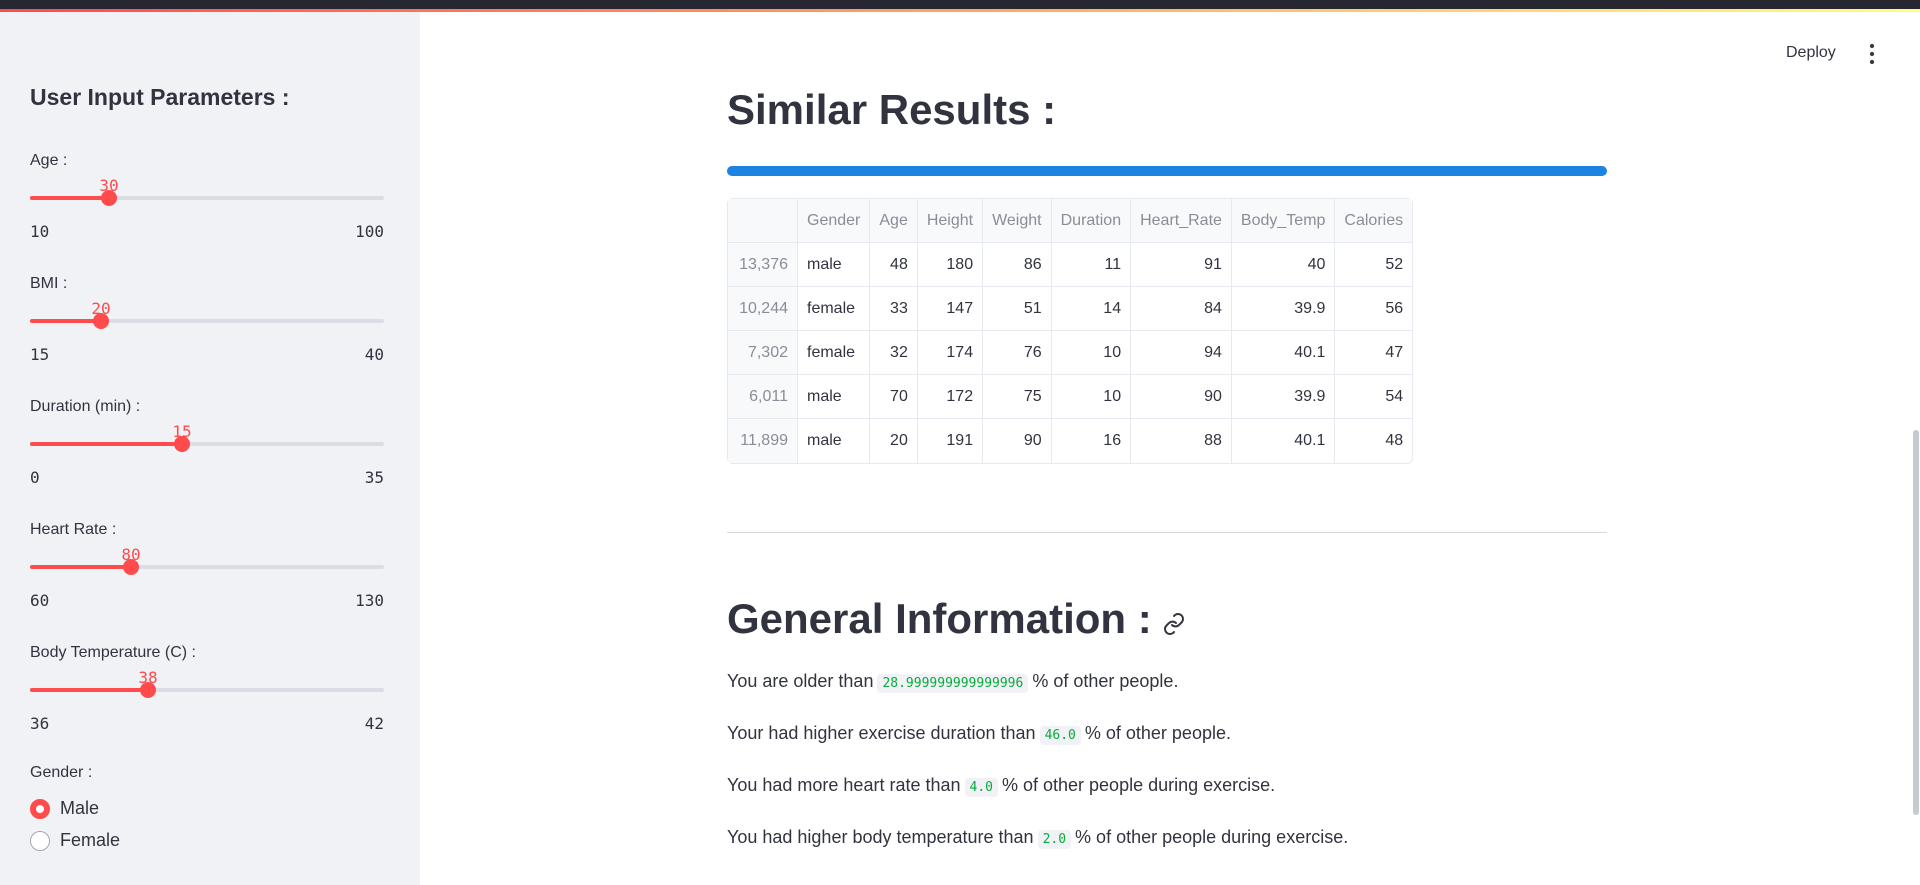  Describe the element at coordinates (1283, 309) in the screenshot. I see `table-cell: 39.9` at that location.